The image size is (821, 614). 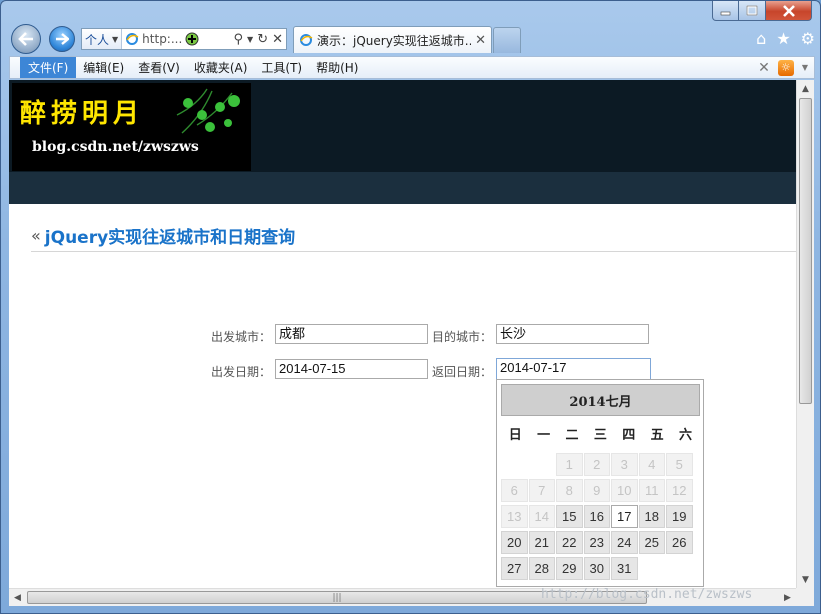 What do you see at coordinates (808, 38) in the screenshot?
I see `gear-icon: ⚙` at bounding box center [808, 38].